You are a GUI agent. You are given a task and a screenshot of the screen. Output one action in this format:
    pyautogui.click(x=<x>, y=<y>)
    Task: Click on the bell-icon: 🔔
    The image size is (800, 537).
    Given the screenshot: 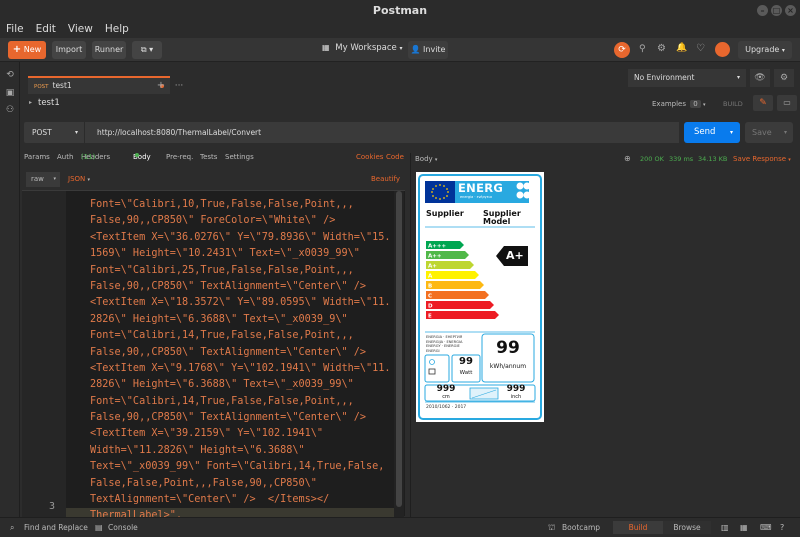 What is the action you would take?
    pyautogui.click(x=681, y=48)
    